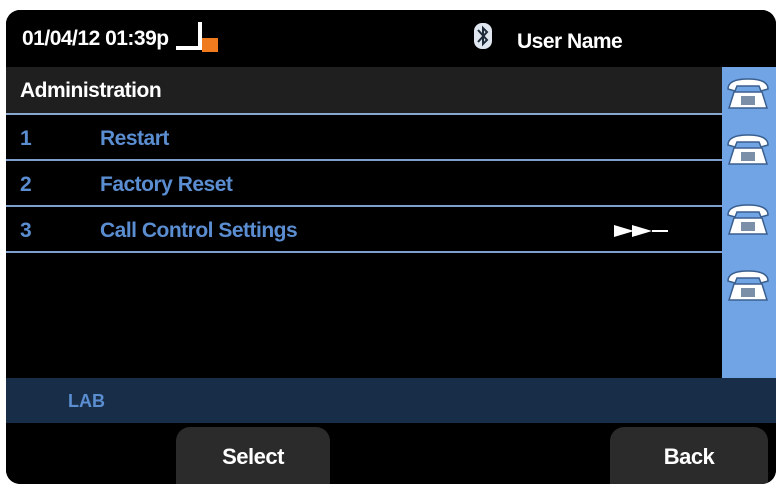 The width and height of the screenshot is (783, 485). What do you see at coordinates (391, 38) in the screenshot?
I see `status-bar: 01/04/12 01:39p User Name` at bounding box center [391, 38].